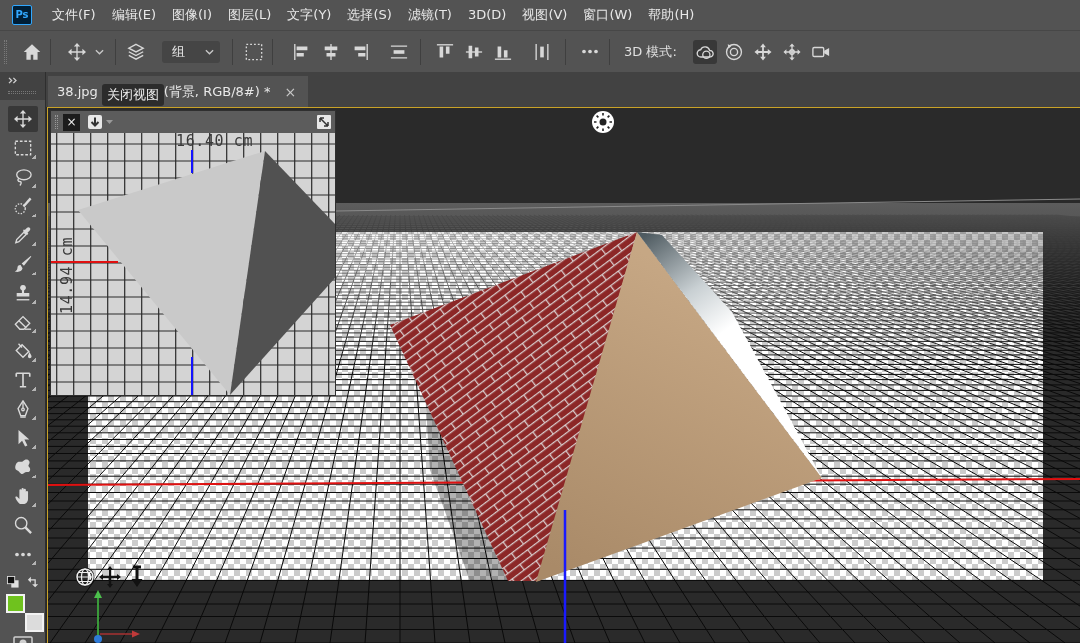  What do you see at coordinates (603, 122) in the screenshot?
I see `sun-icon` at bounding box center [603, 122].